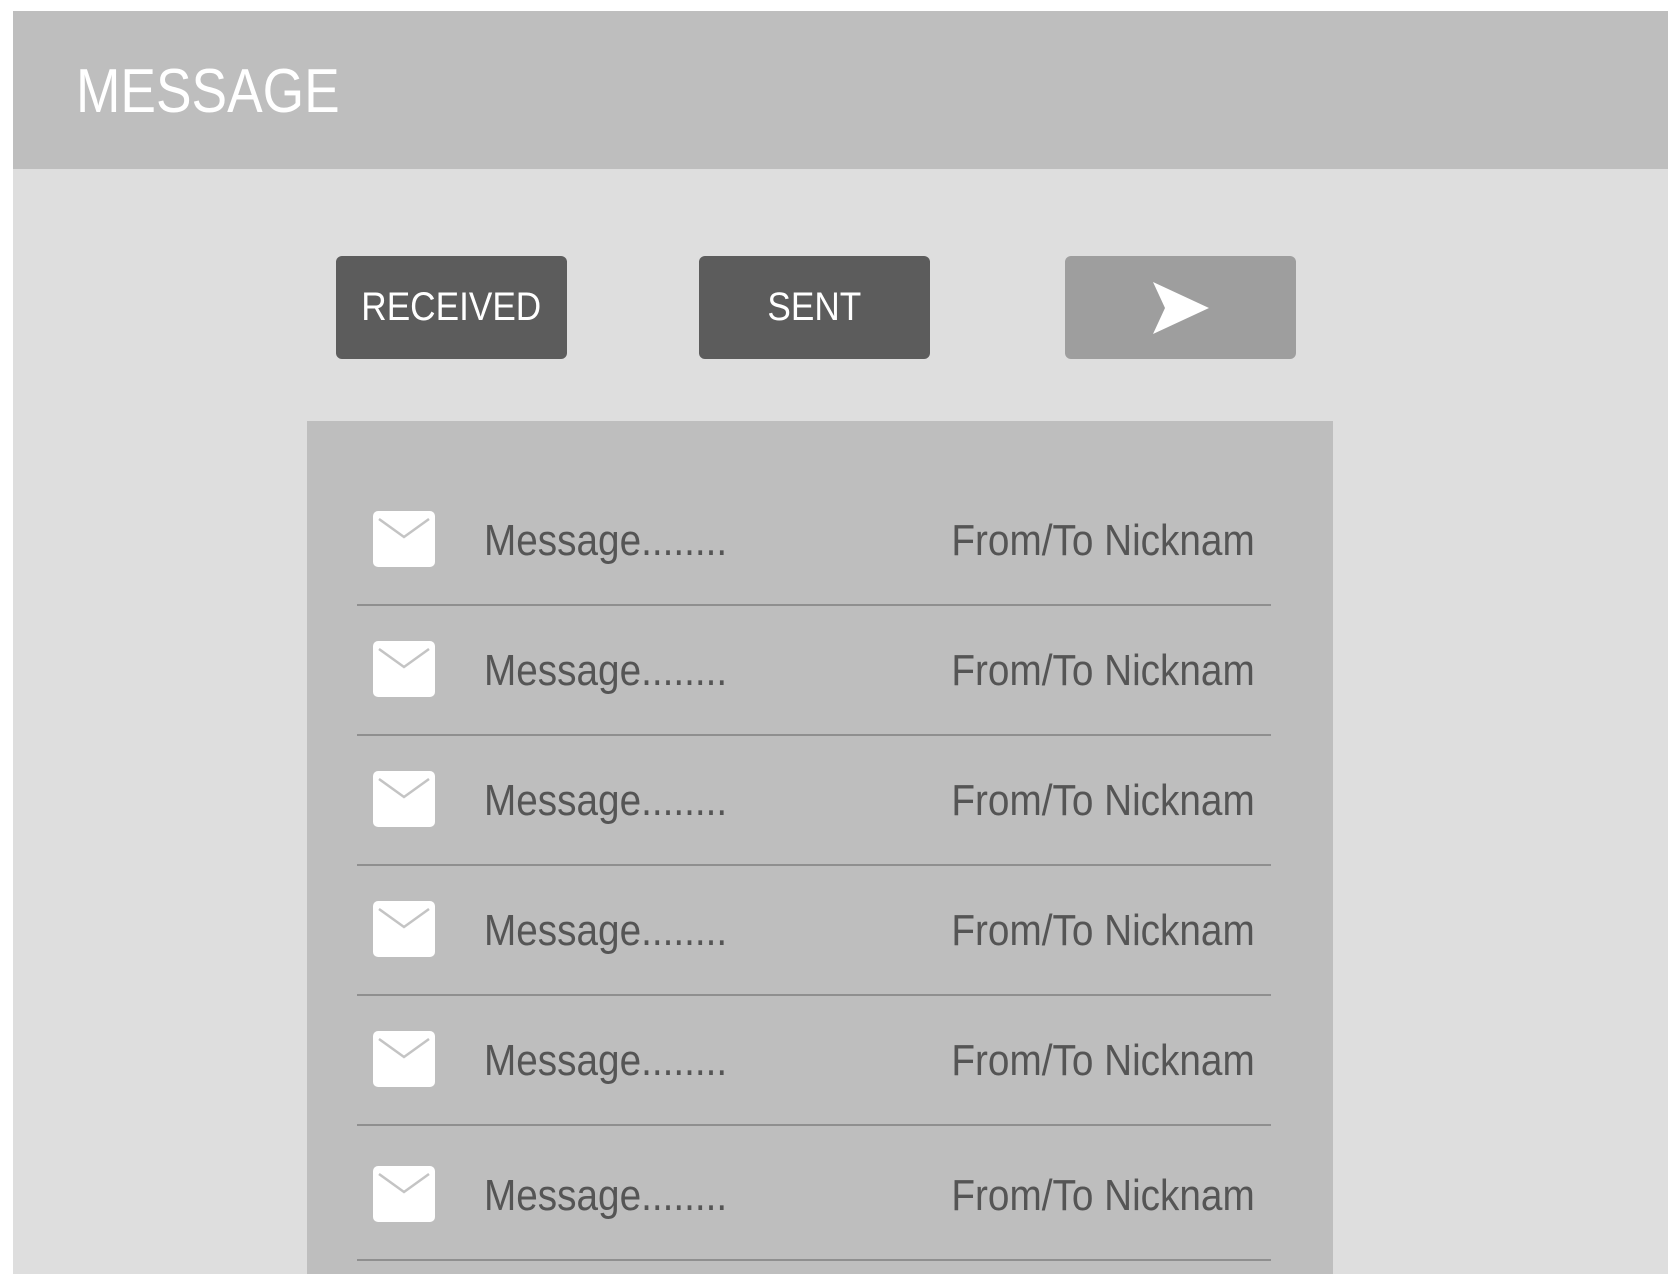  I want to click on page-title: MESSAGE, so click(208, 91).